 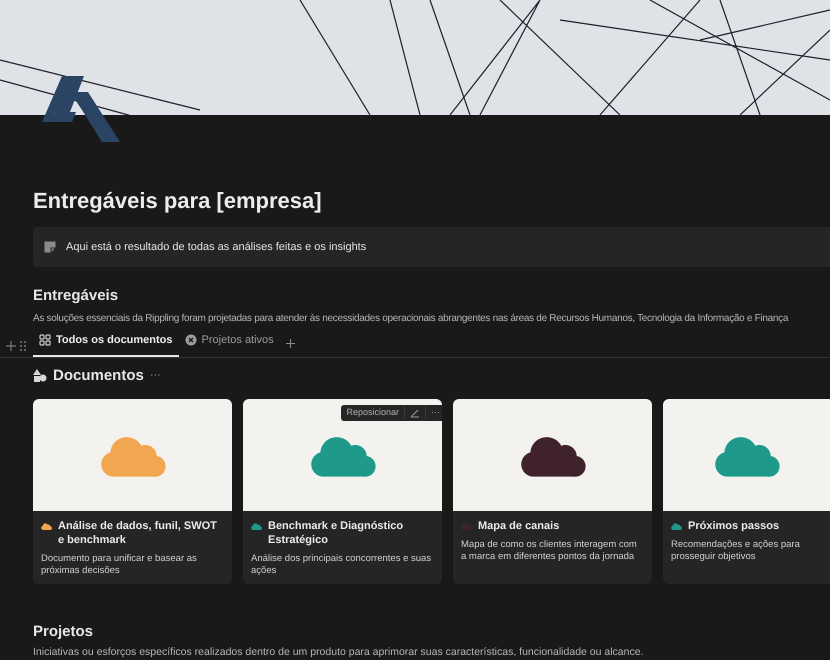 I want to click on card-description: Análise dos principais concorrentes e suas ações, so click(x=341, y=565).